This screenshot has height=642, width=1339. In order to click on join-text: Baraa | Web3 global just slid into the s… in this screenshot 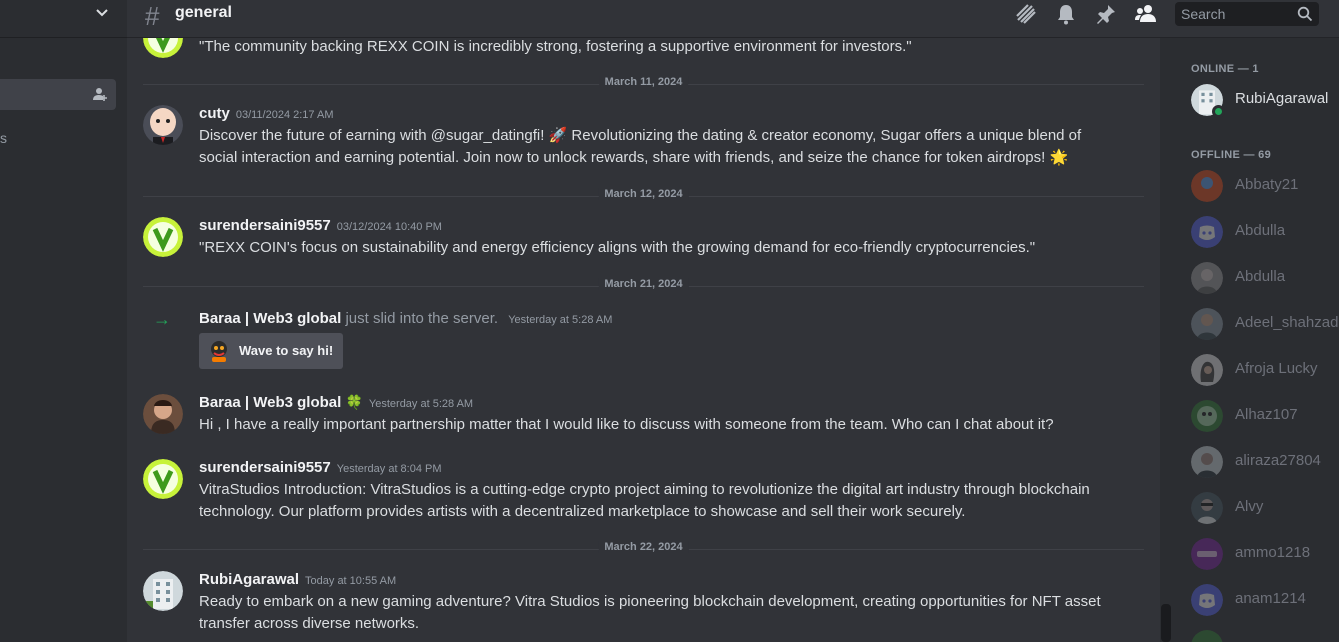, I will do `click(405, 318)`.